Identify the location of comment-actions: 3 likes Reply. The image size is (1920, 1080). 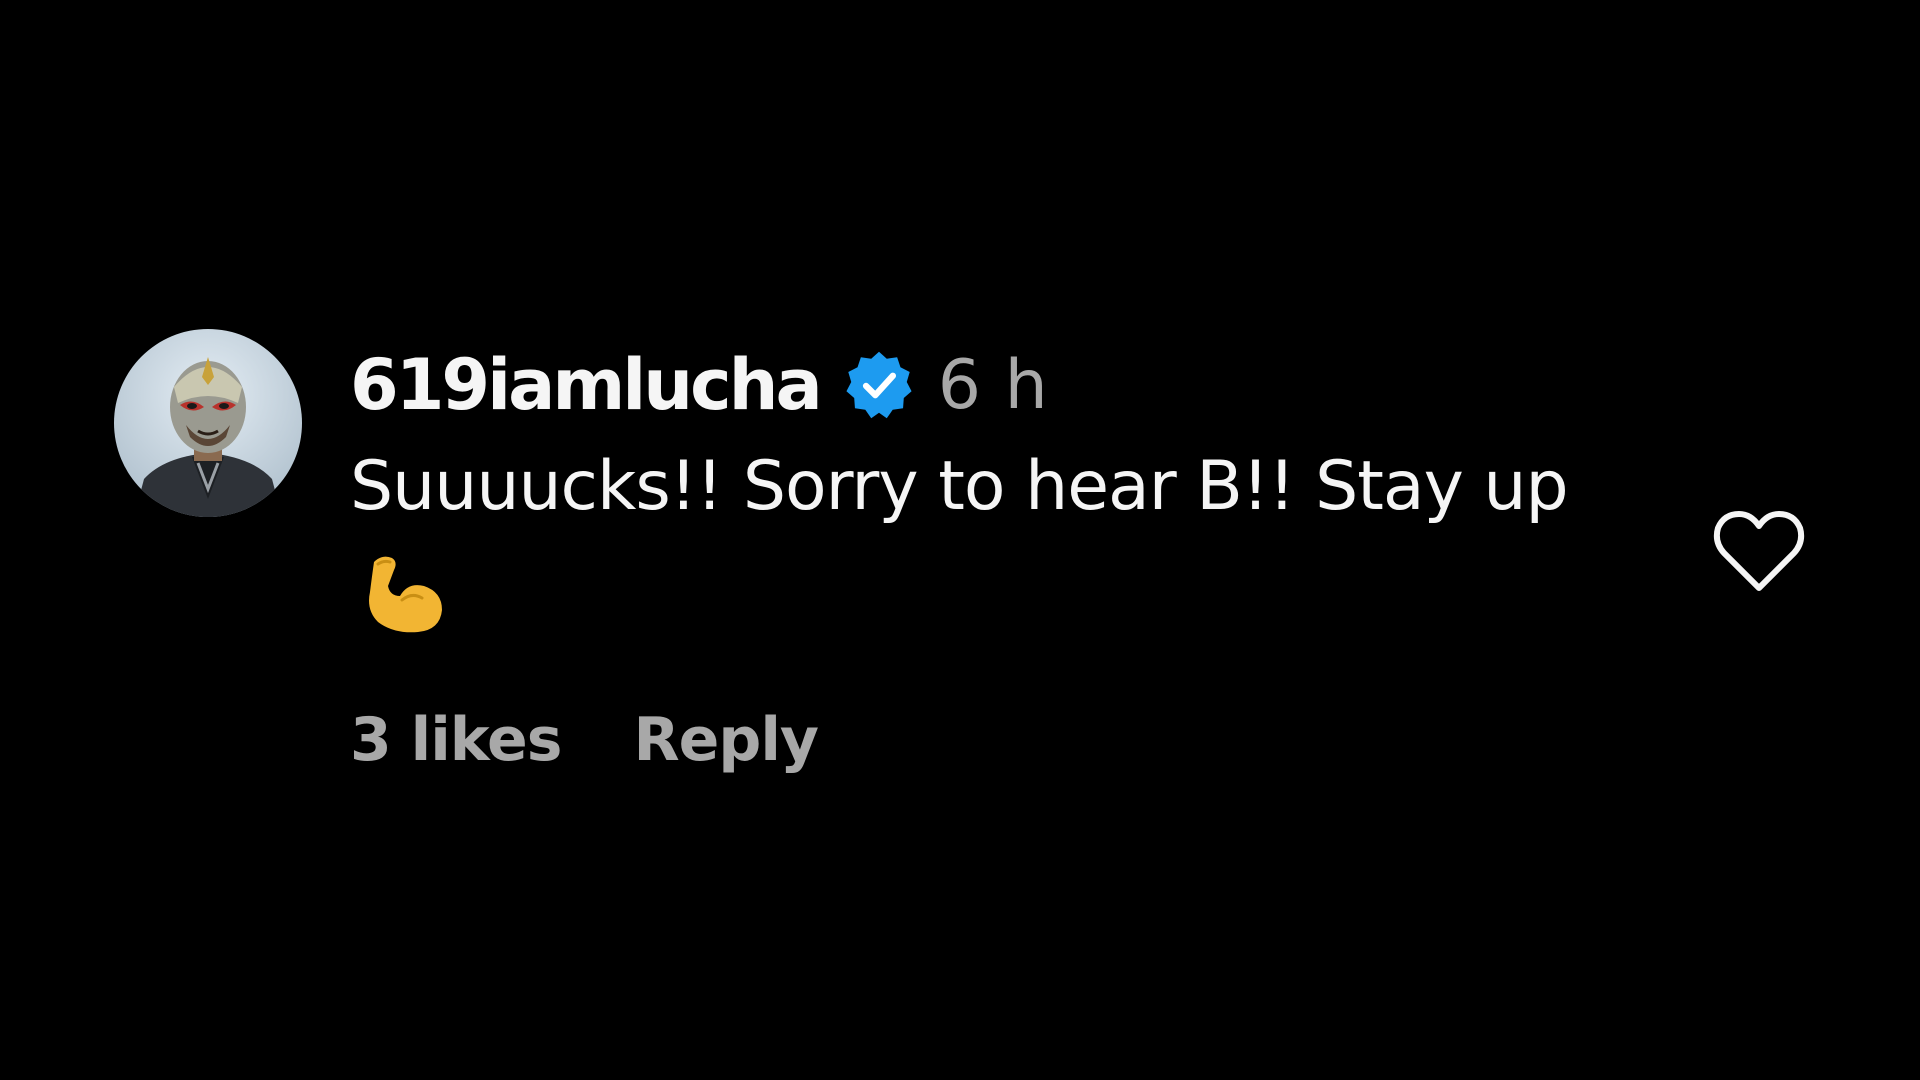
(584, 740).